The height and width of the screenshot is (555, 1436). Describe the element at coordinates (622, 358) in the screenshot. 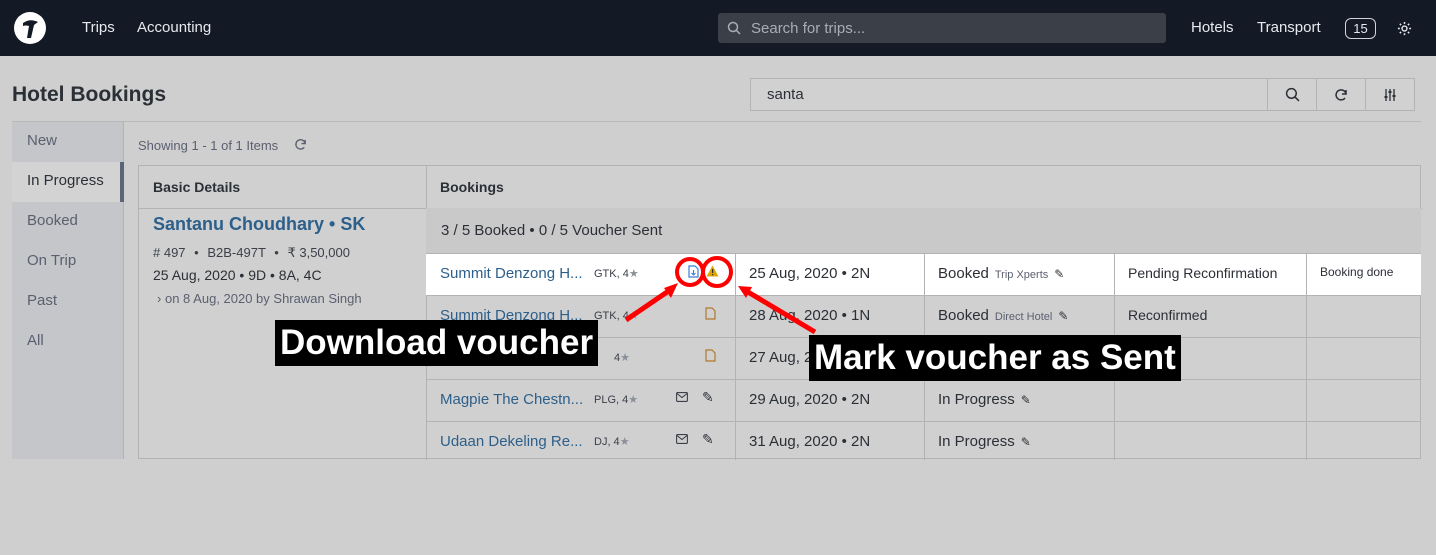

I see `hotel-code: 4★` at that location.